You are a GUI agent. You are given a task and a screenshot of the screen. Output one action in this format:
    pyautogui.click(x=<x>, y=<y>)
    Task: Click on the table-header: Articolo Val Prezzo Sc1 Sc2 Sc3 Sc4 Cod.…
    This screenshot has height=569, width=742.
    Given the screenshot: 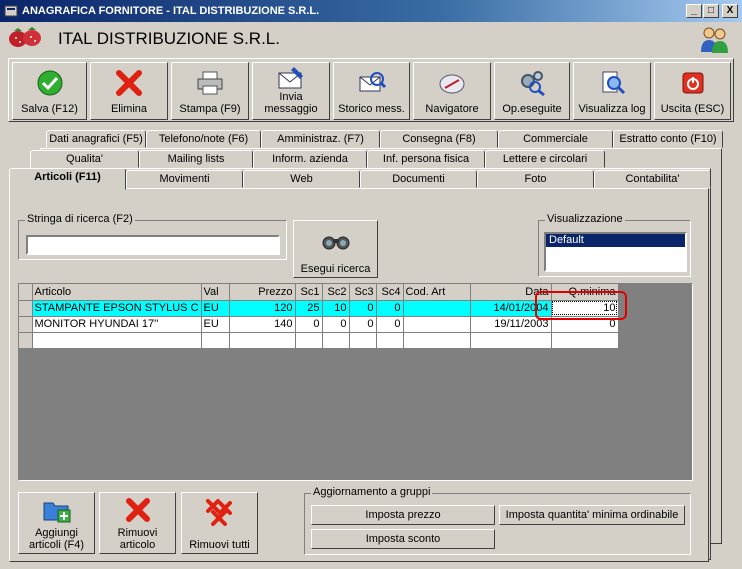 What is the action you would take?
    pyautogui.click(x=319, y=292)
    